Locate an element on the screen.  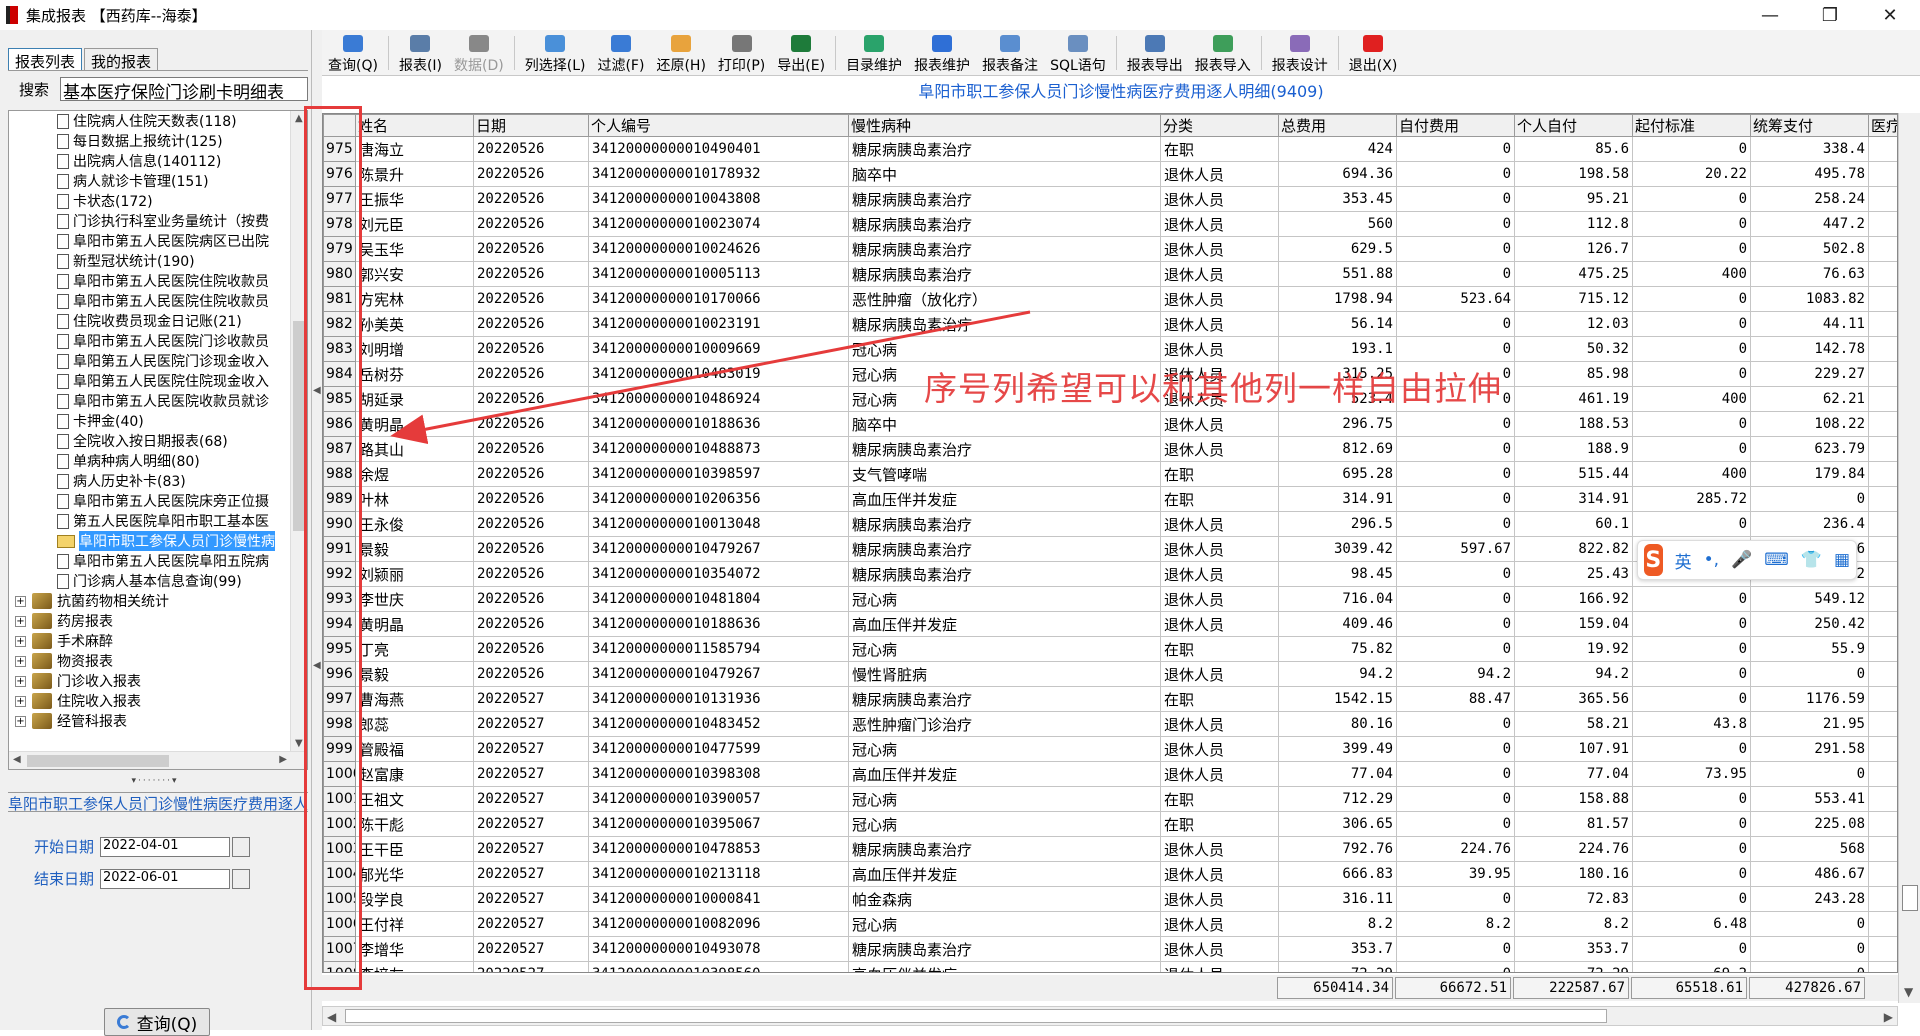
table-cell: 1176.59 is located at coordinates (1809, 699).